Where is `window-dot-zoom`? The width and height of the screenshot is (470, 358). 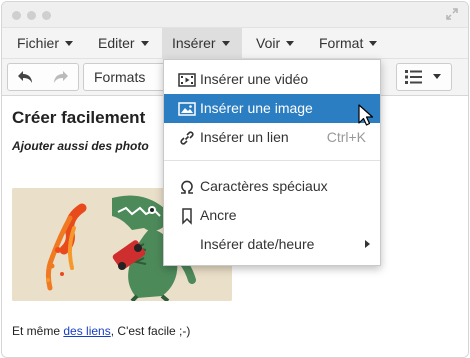
window-dot-zoom is located at coordinates (46, 15).